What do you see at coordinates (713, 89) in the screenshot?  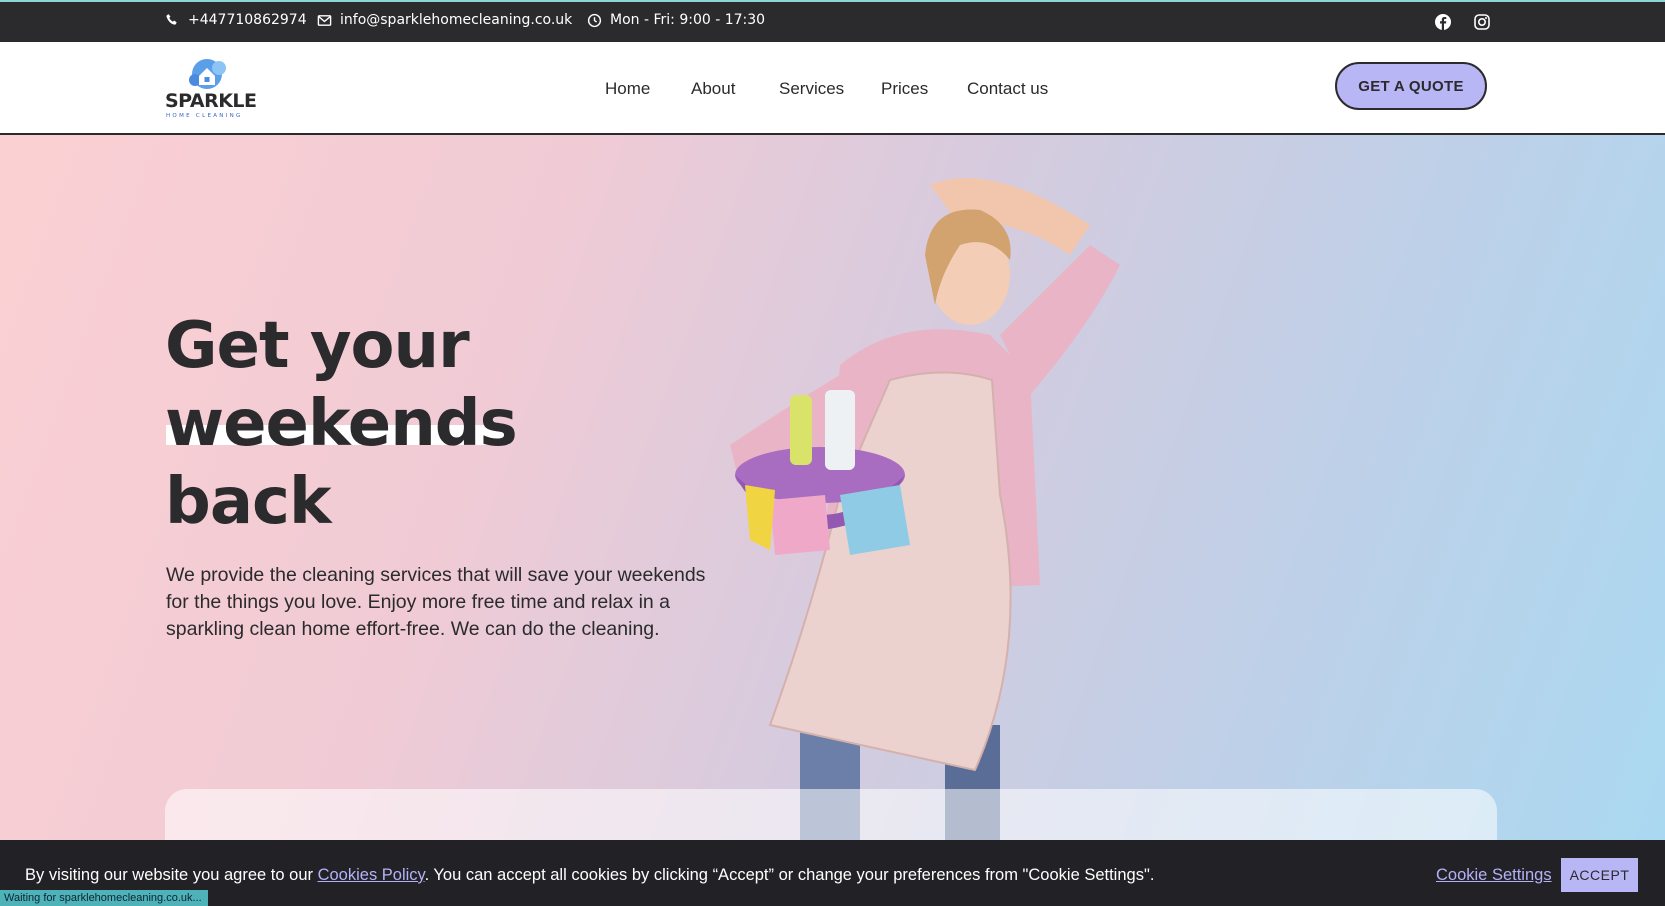 I see `nav-about: About` at bounding box center [713, 89].